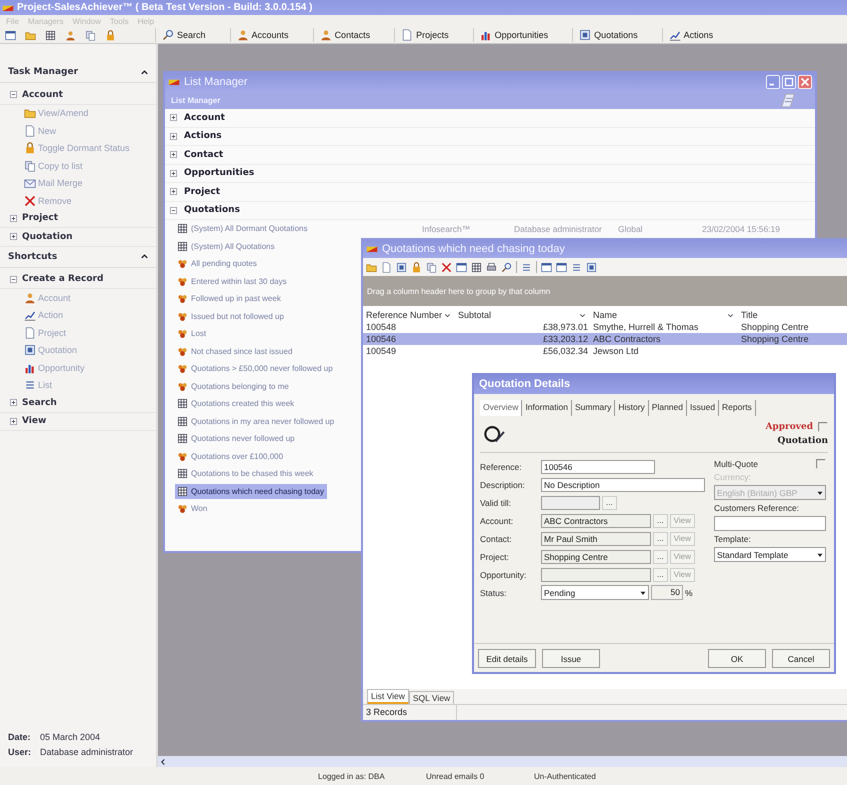  Describe the element at coordinates (605, 351) in the screenshot. I see `table-row: 100549 £56,032.34 Jewson Ltd` at that location.